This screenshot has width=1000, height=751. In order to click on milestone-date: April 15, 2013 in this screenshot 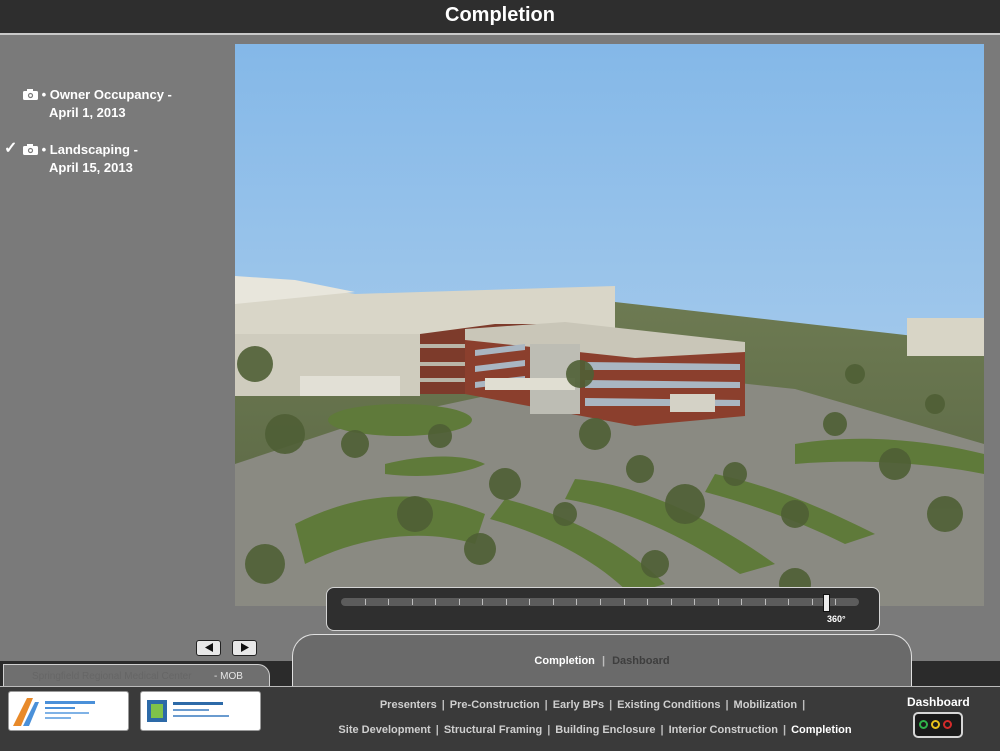, I will do `click(91, 167)`.